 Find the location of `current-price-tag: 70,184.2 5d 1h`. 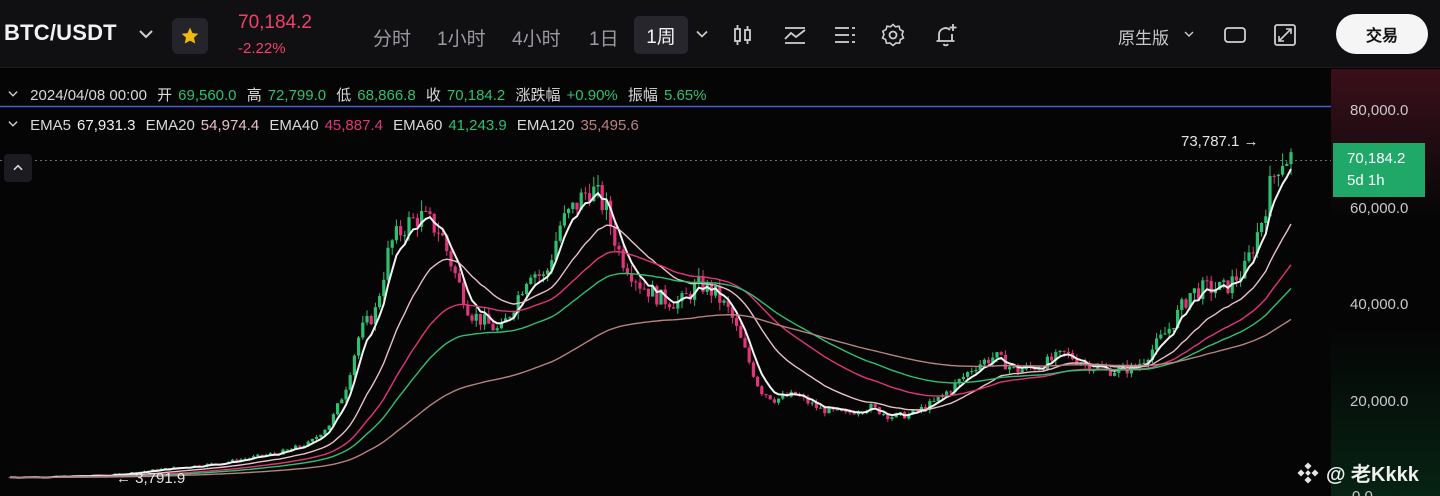

current-price-tag: 70,184.2 5d 1h is located at coordinates (1379, 170).